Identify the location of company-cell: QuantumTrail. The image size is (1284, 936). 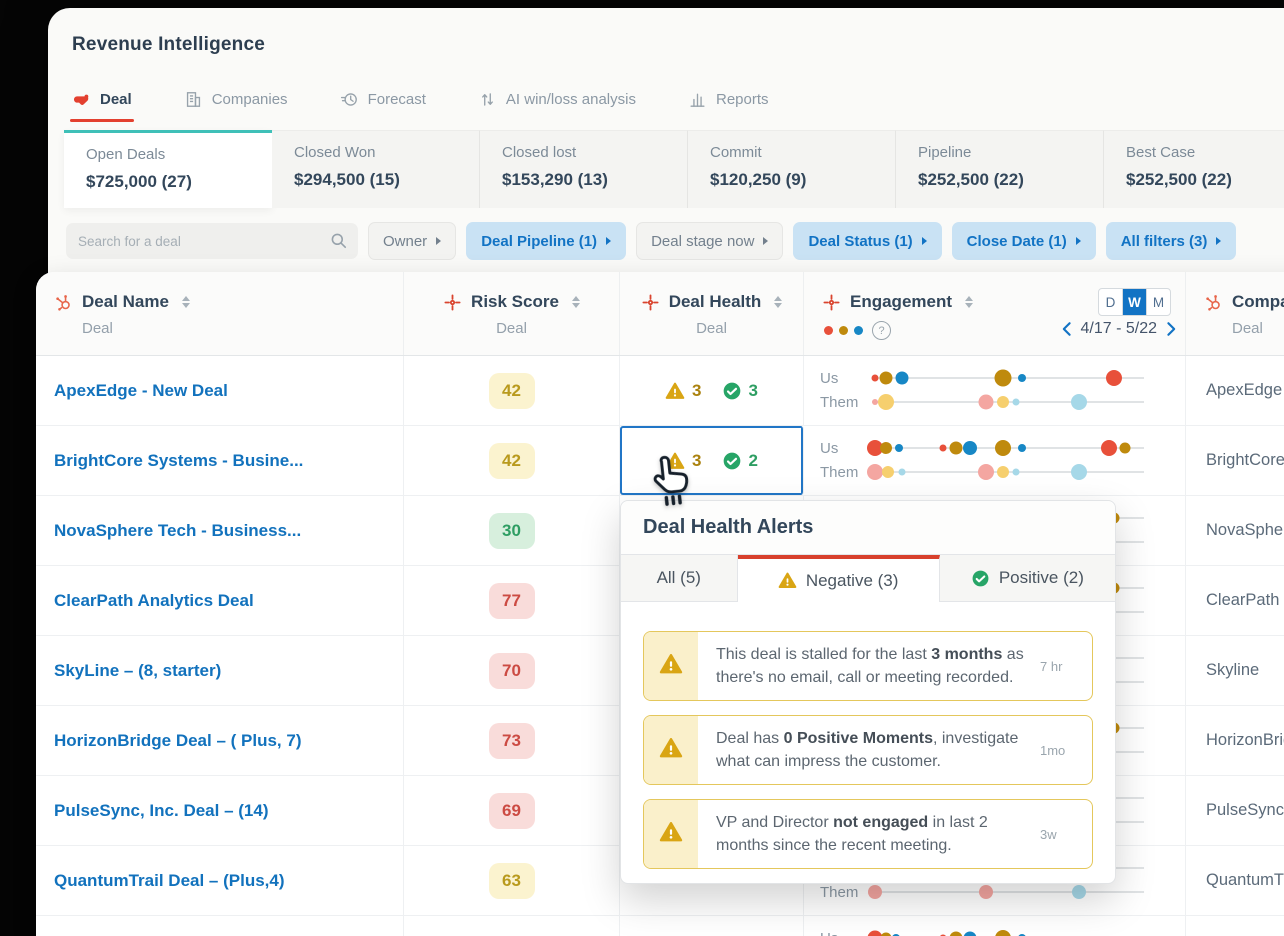
(1235, 880).